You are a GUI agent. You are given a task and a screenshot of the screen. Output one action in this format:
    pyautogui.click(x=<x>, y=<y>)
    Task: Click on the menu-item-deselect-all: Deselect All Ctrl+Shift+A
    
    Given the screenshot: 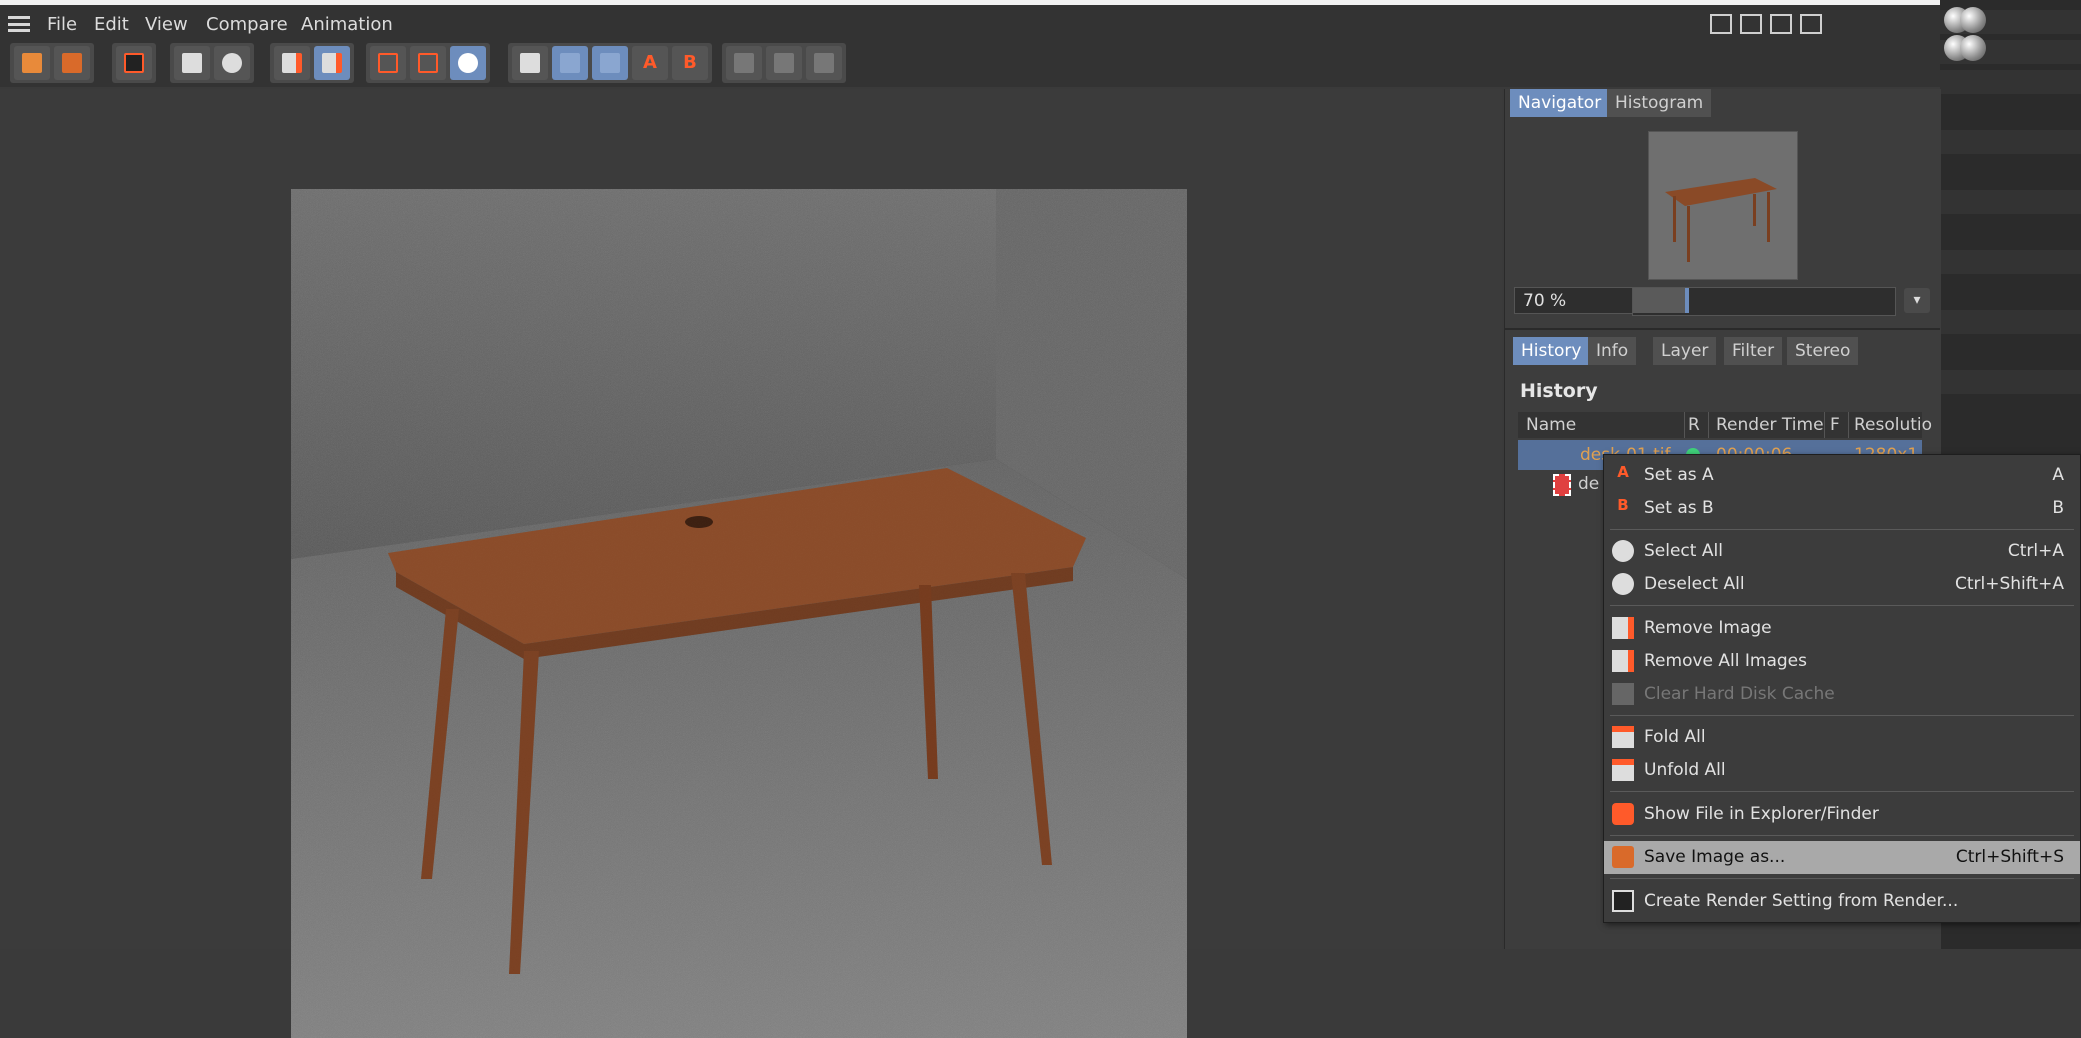 What is the action you would take?
    pyautogui.click(x=1842, y=584)
    